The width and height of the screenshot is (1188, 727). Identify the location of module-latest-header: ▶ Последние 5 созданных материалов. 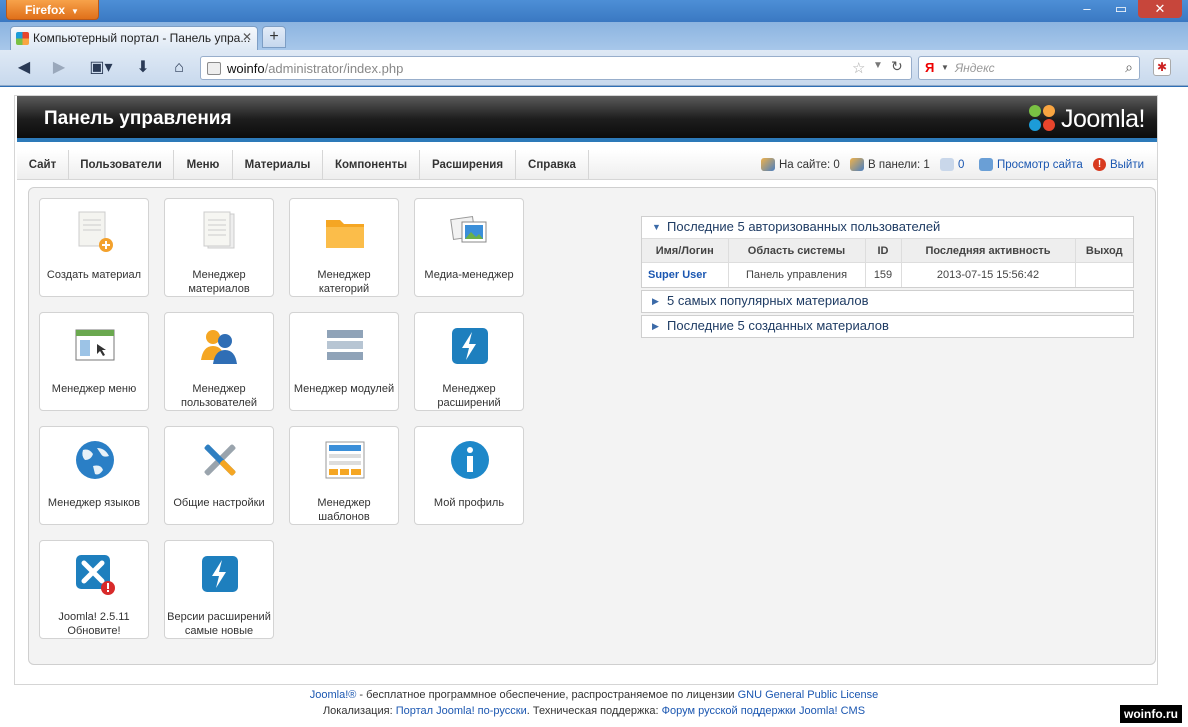
(887, 326).